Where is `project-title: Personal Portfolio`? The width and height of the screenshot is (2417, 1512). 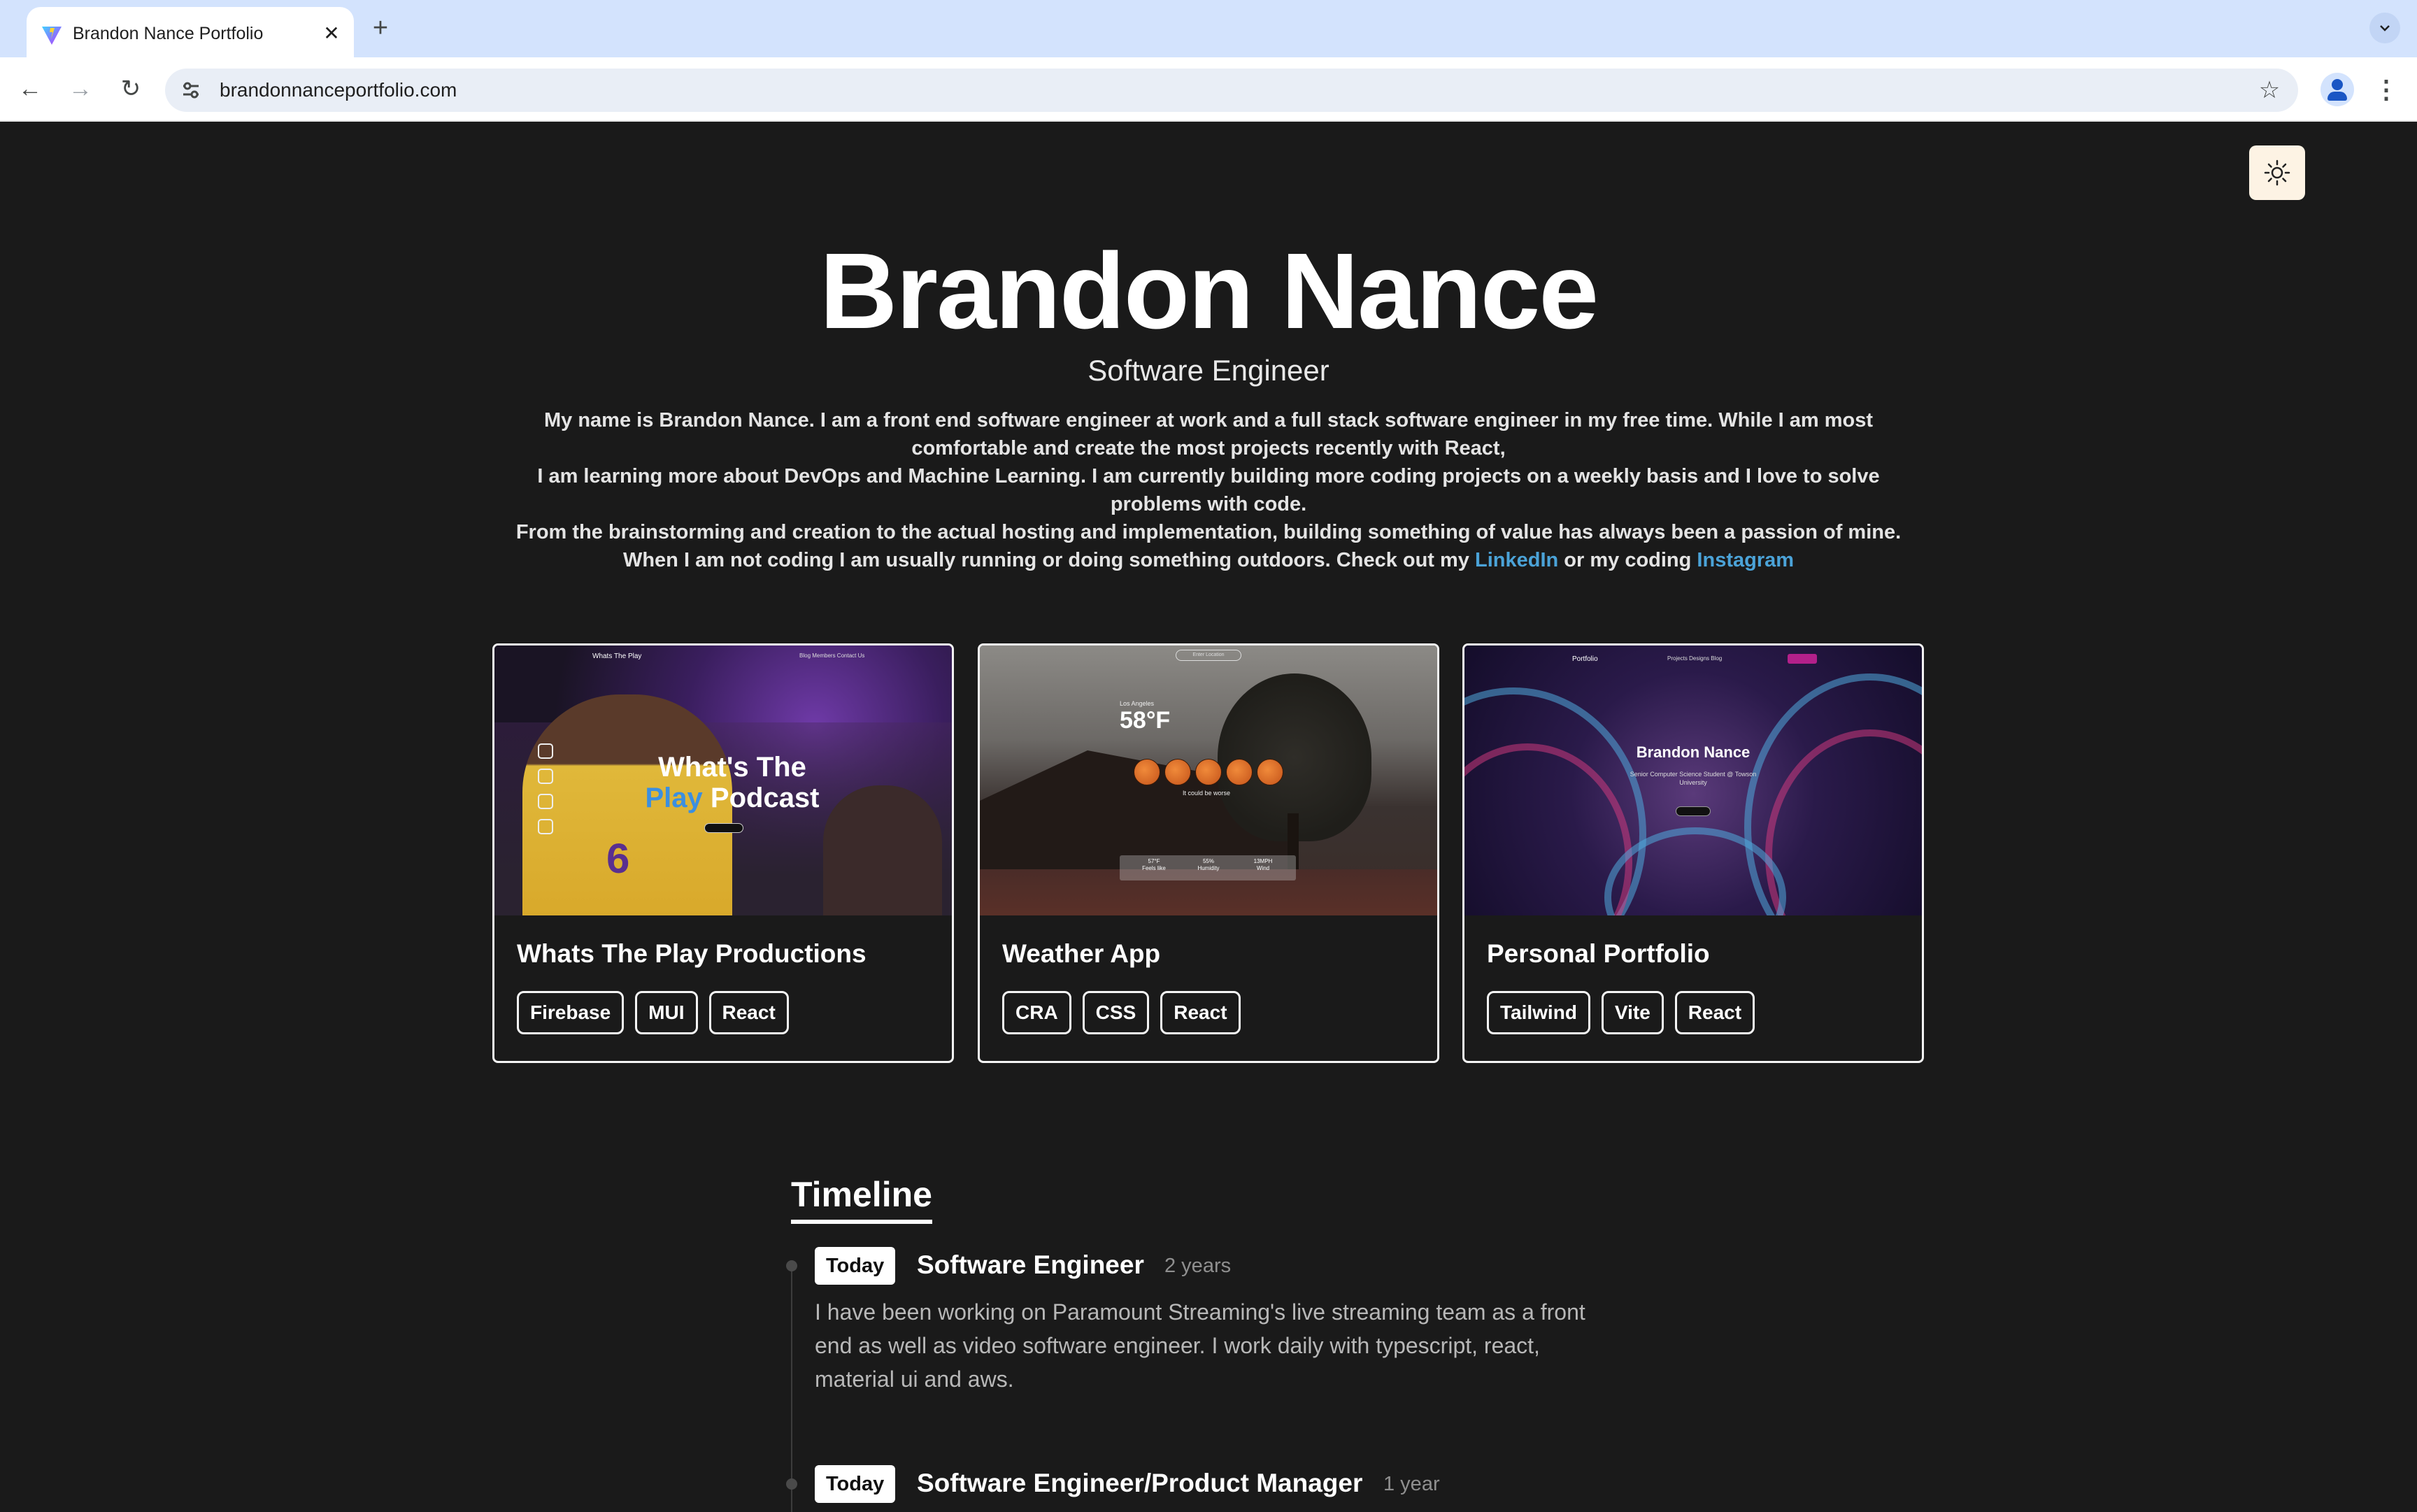 project-title: Personal Portfolio is located at coordinates (1598, 953).